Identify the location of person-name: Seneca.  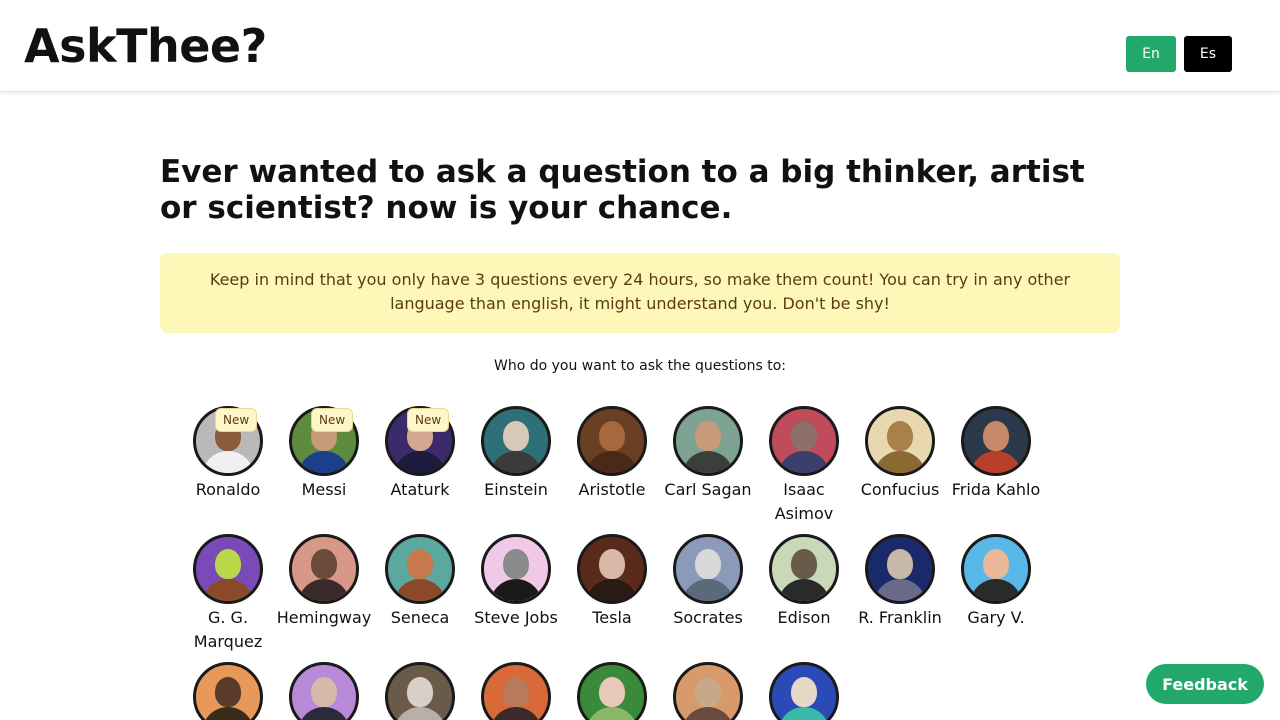
(420, 618).